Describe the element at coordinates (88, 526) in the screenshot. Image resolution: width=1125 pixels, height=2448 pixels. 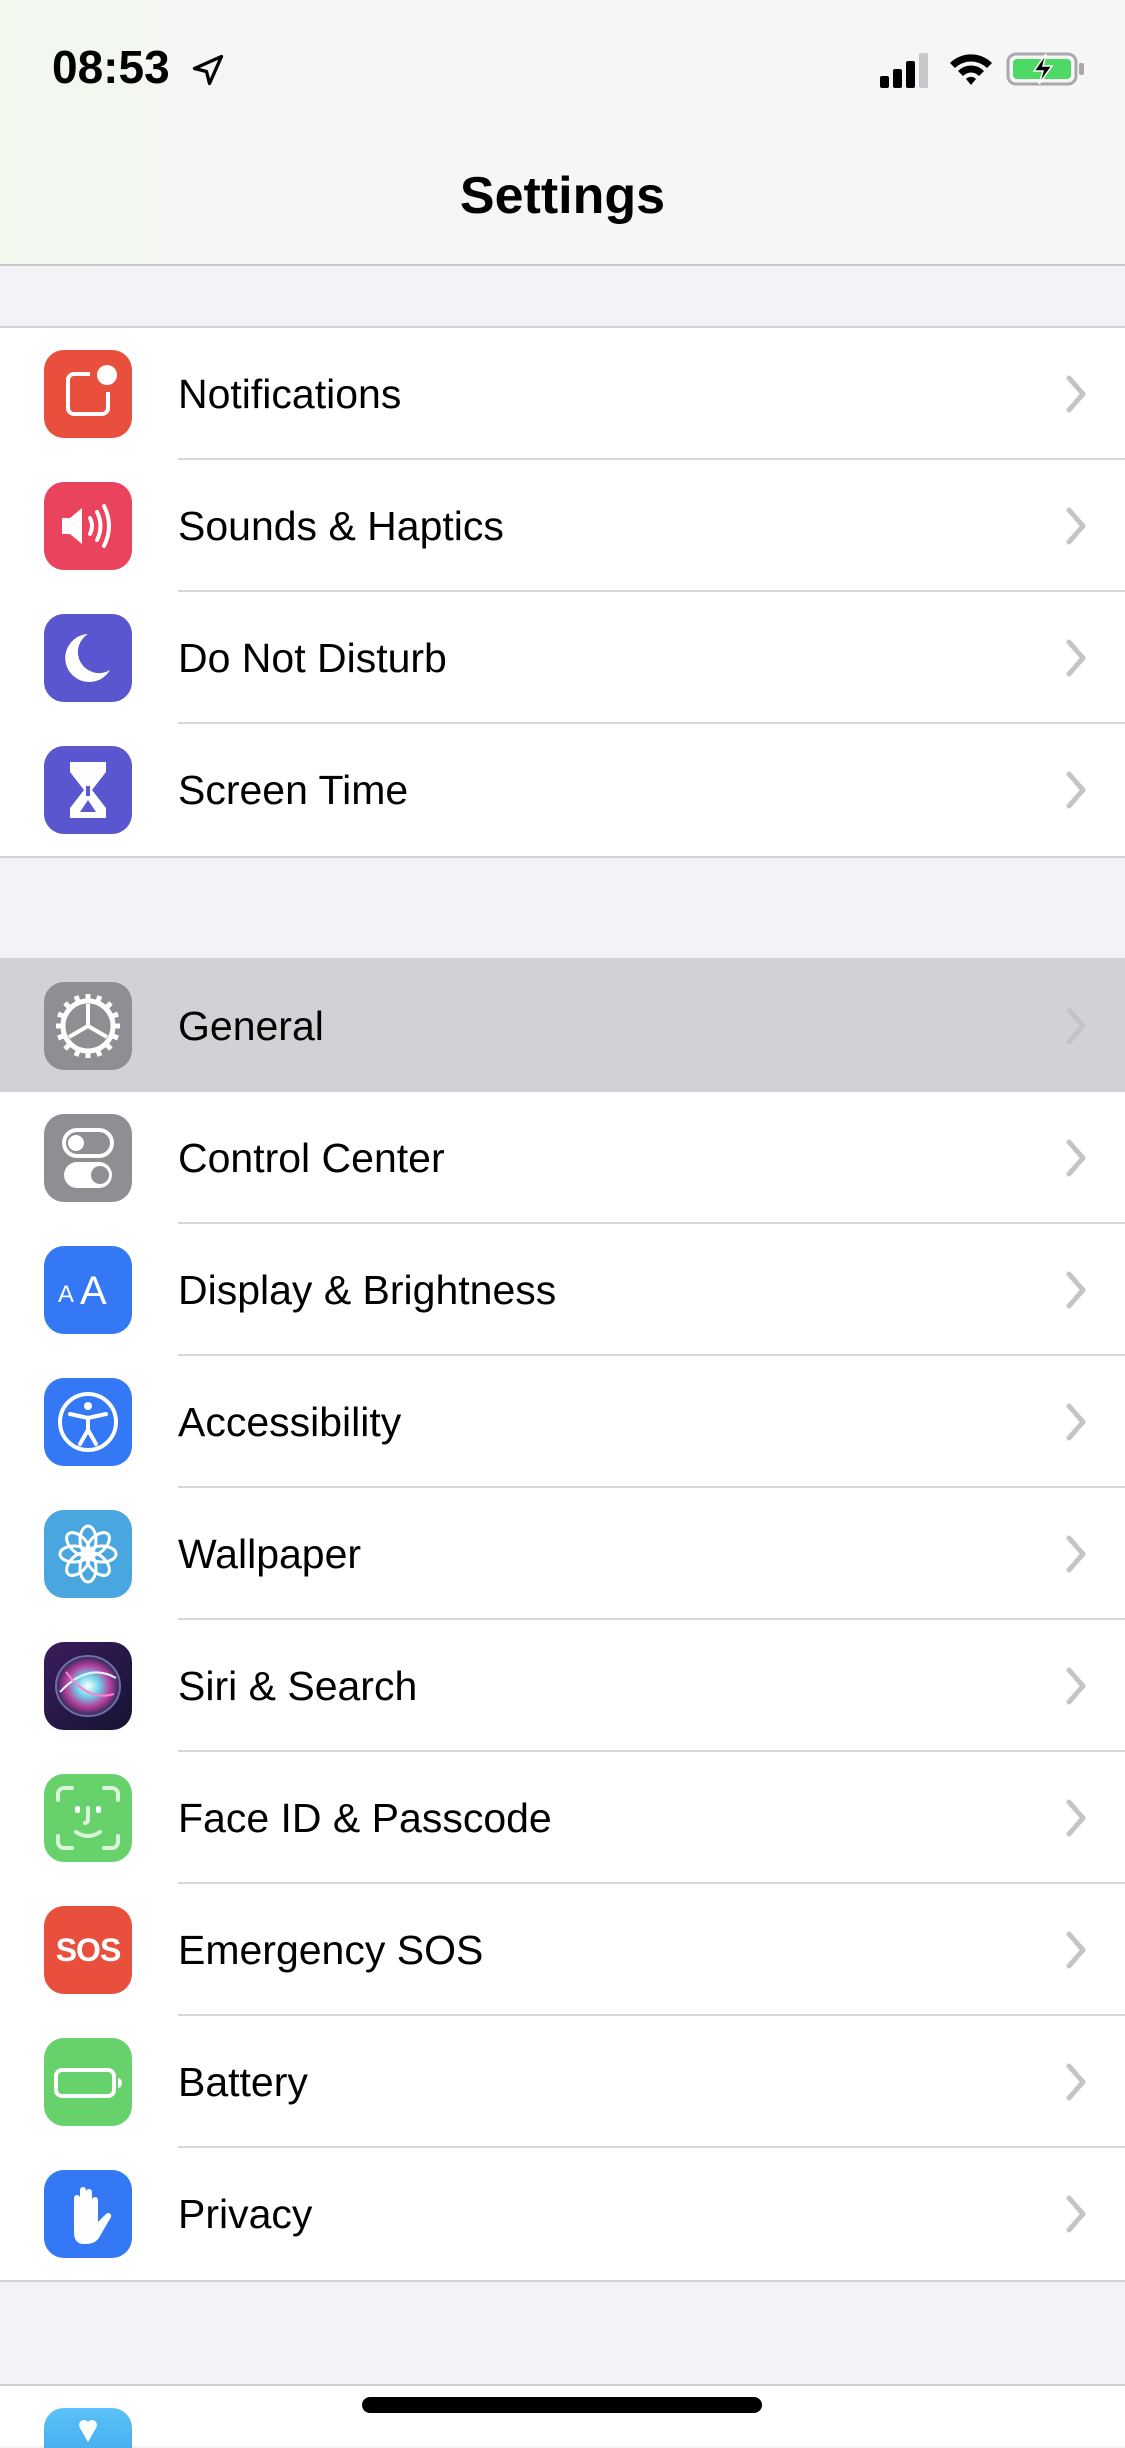
I see `speaker-icon` at that location.